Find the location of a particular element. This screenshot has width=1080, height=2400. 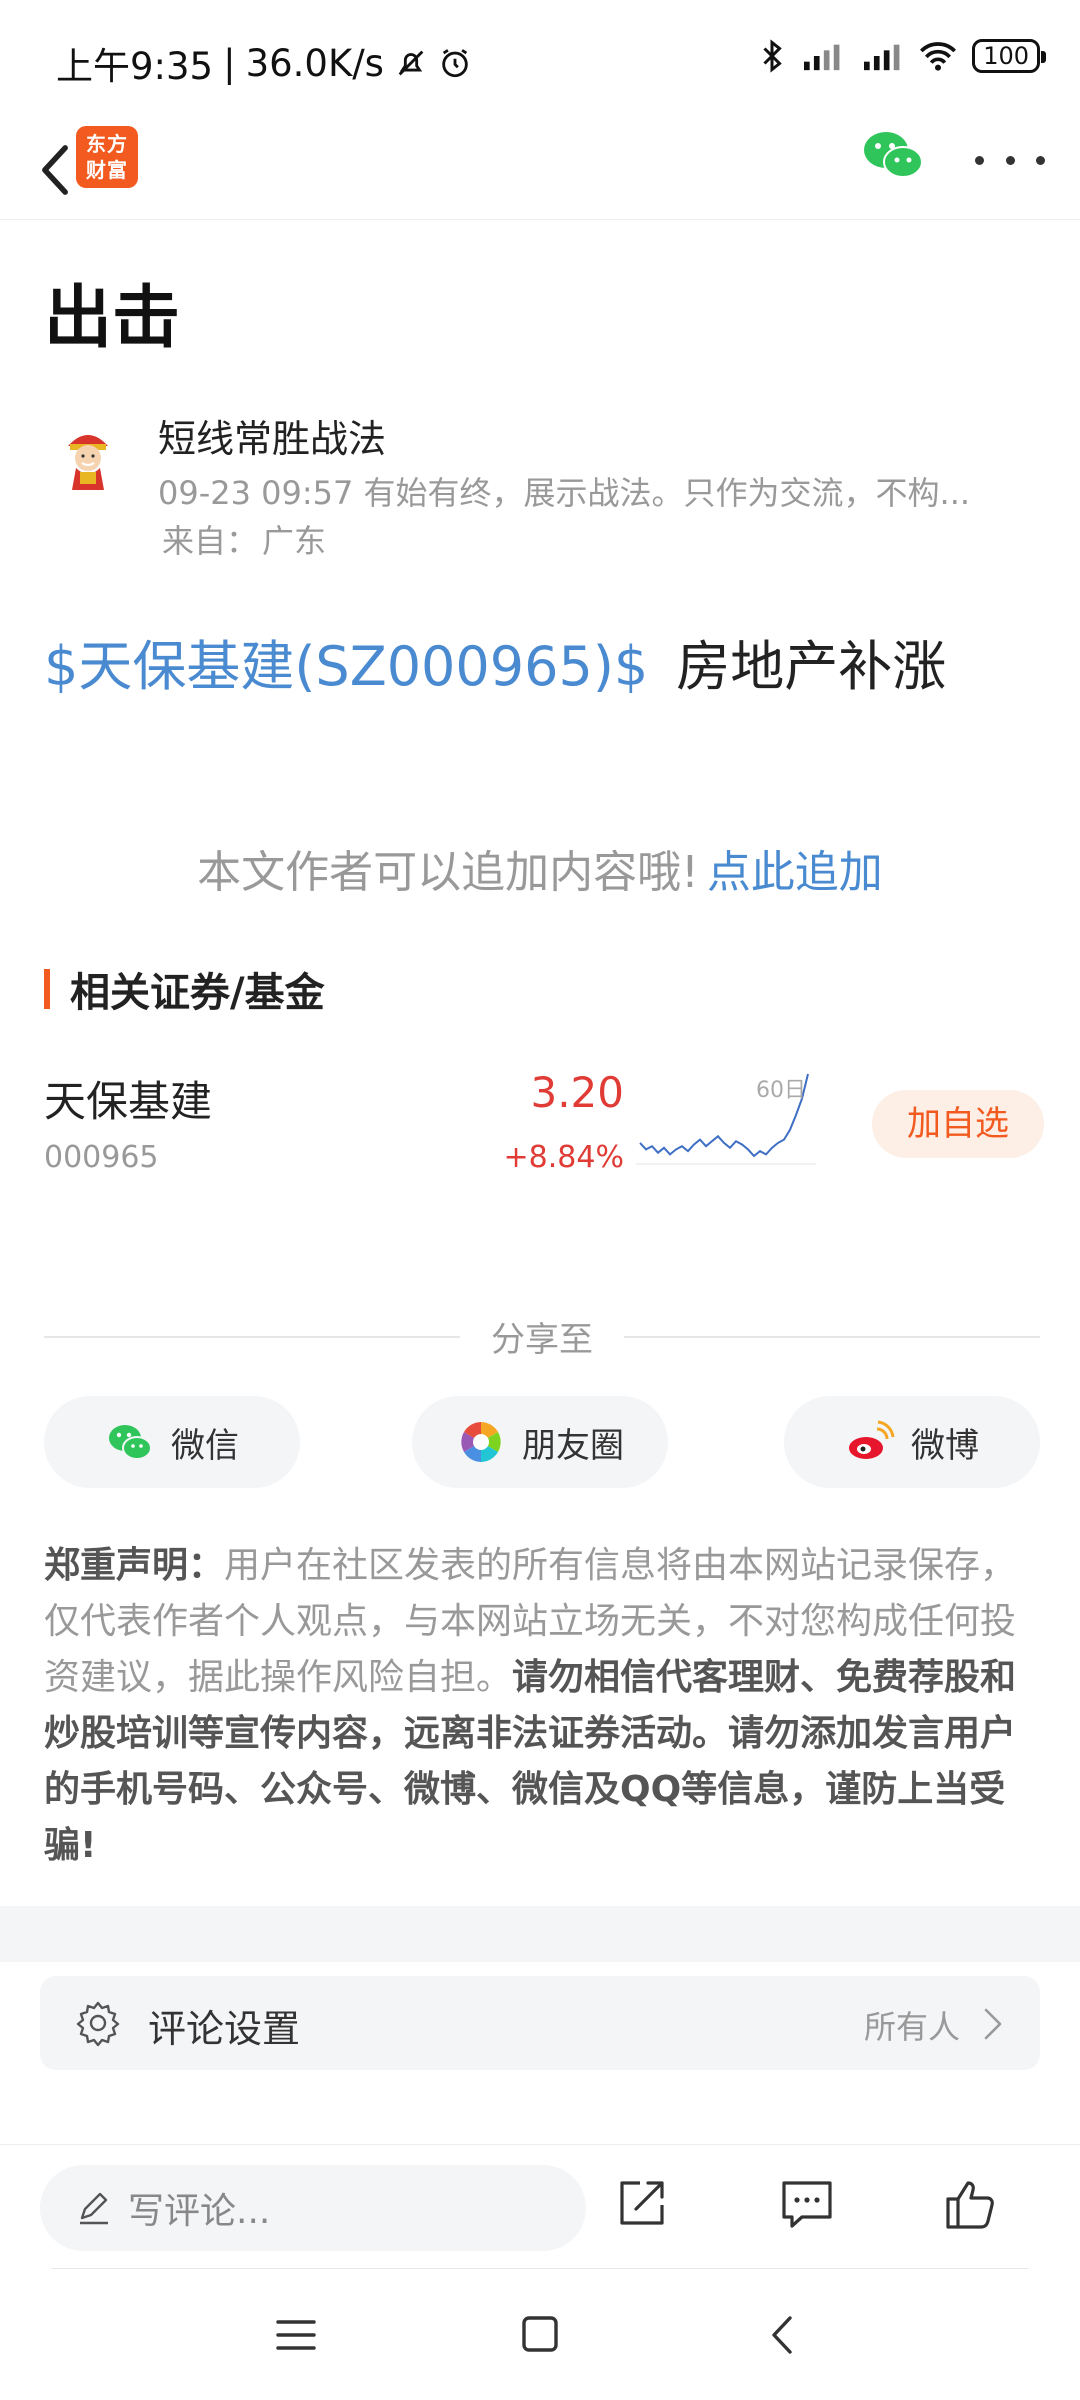

bluetooth-icon is located at coordinates (772, 56).